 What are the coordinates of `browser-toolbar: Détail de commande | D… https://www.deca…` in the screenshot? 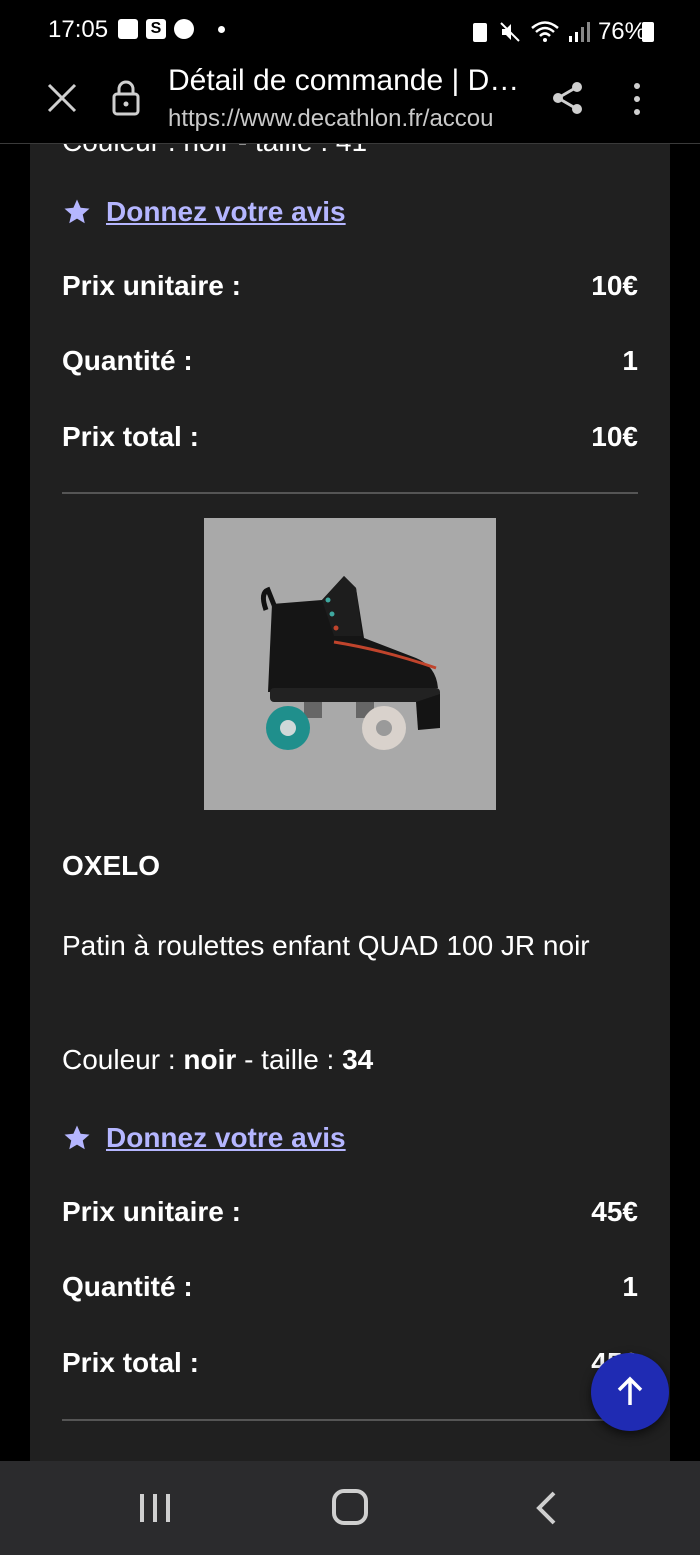 It's located at (350, 103).